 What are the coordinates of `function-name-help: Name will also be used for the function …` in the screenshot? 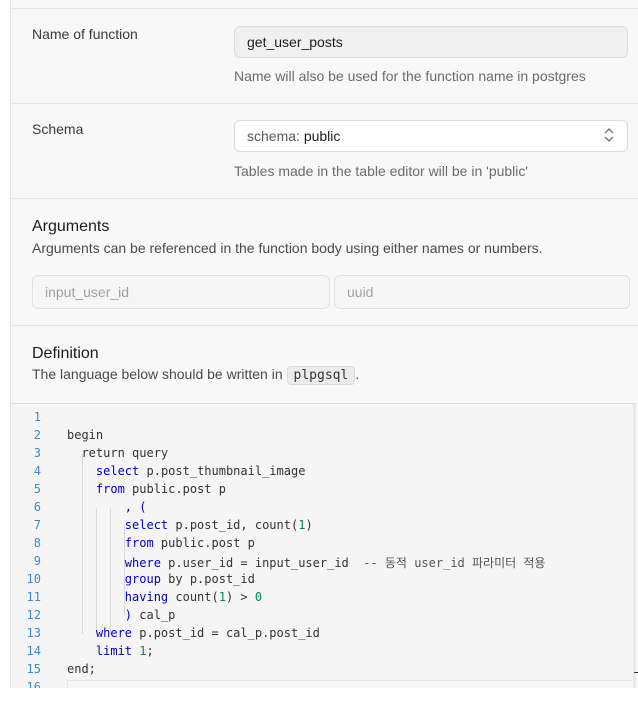 It's located at (410, 76).